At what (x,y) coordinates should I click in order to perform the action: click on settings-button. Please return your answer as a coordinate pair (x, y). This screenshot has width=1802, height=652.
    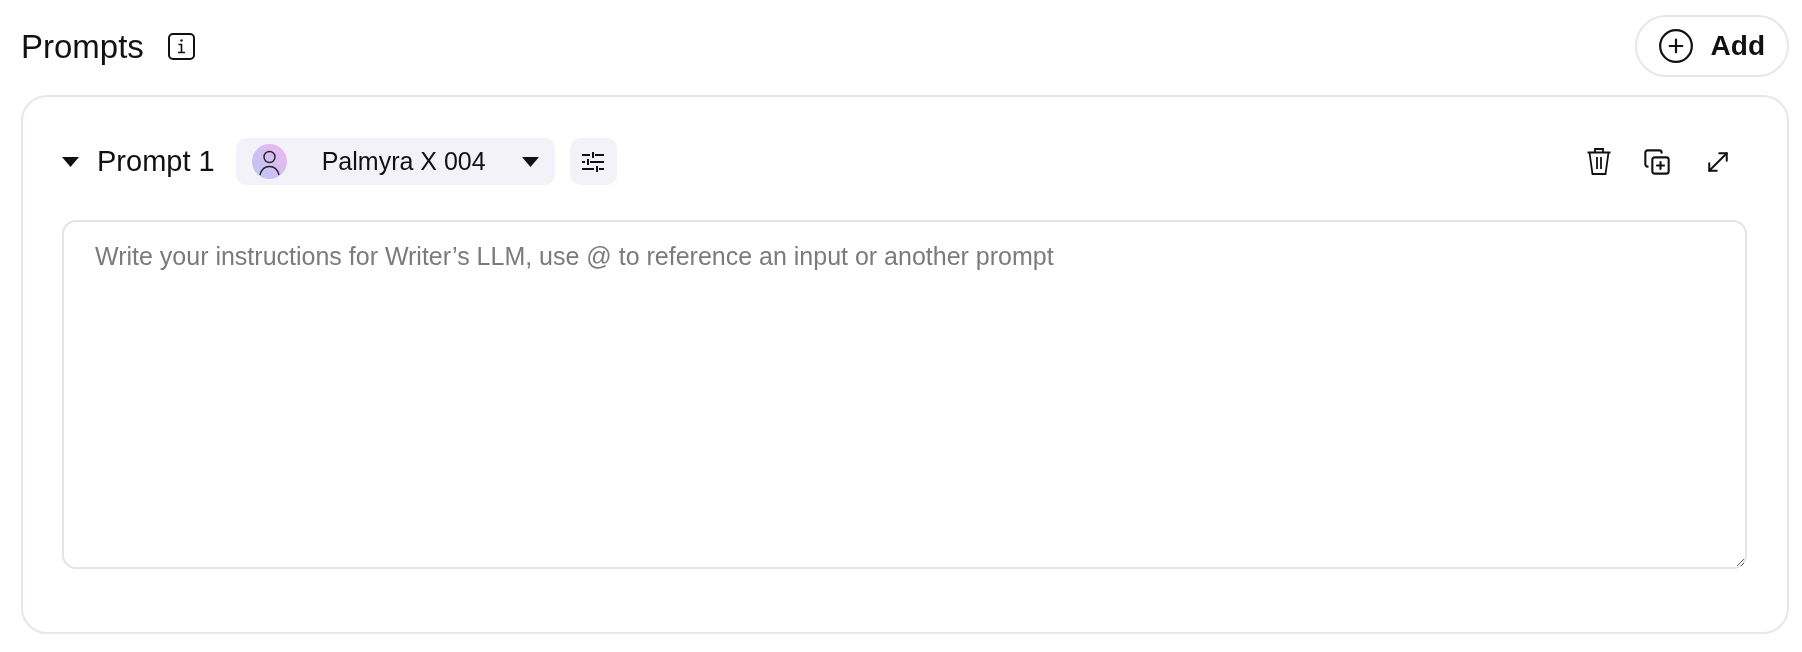
    Looking at the image, I should click on (593, 161).